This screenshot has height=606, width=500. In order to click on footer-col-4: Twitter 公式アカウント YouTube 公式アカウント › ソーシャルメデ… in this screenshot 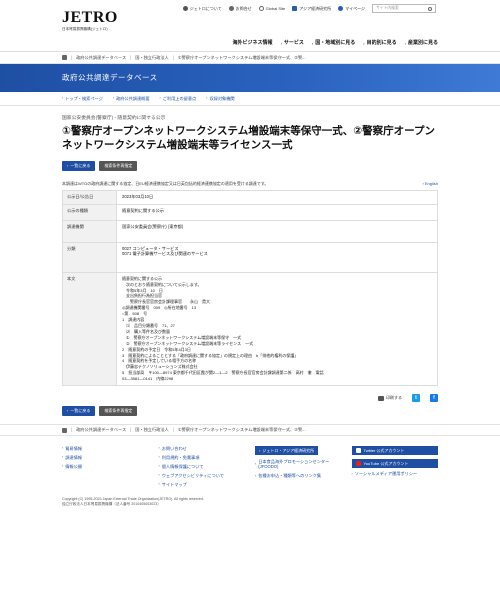, I will do `click(395, 468)`.